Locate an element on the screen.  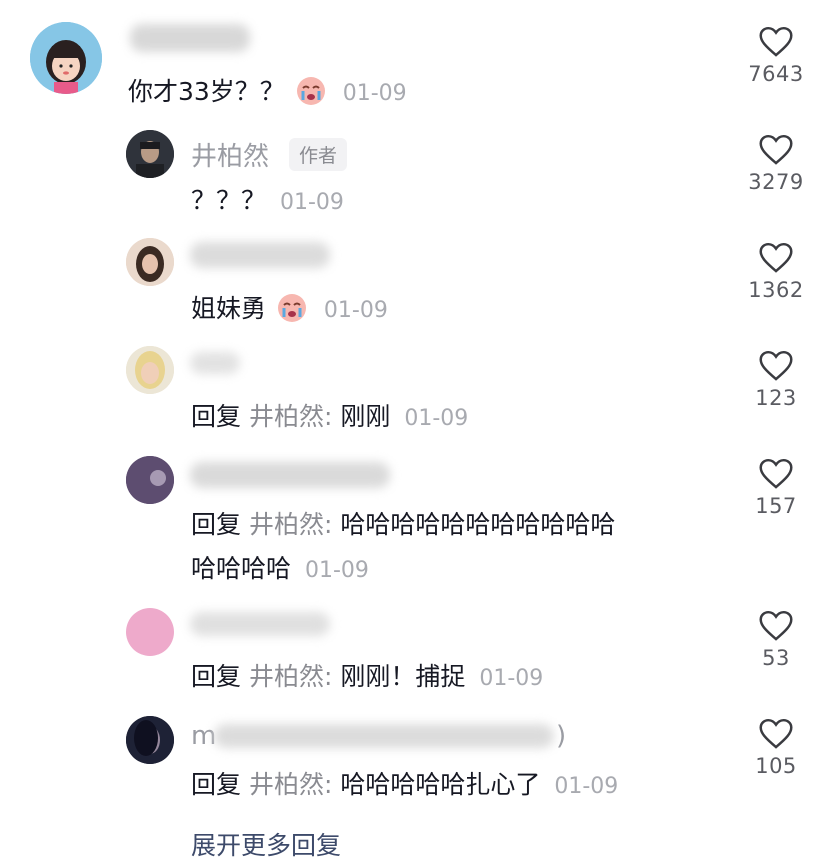
like-button: 3279 is located at coordinates (776, 164).